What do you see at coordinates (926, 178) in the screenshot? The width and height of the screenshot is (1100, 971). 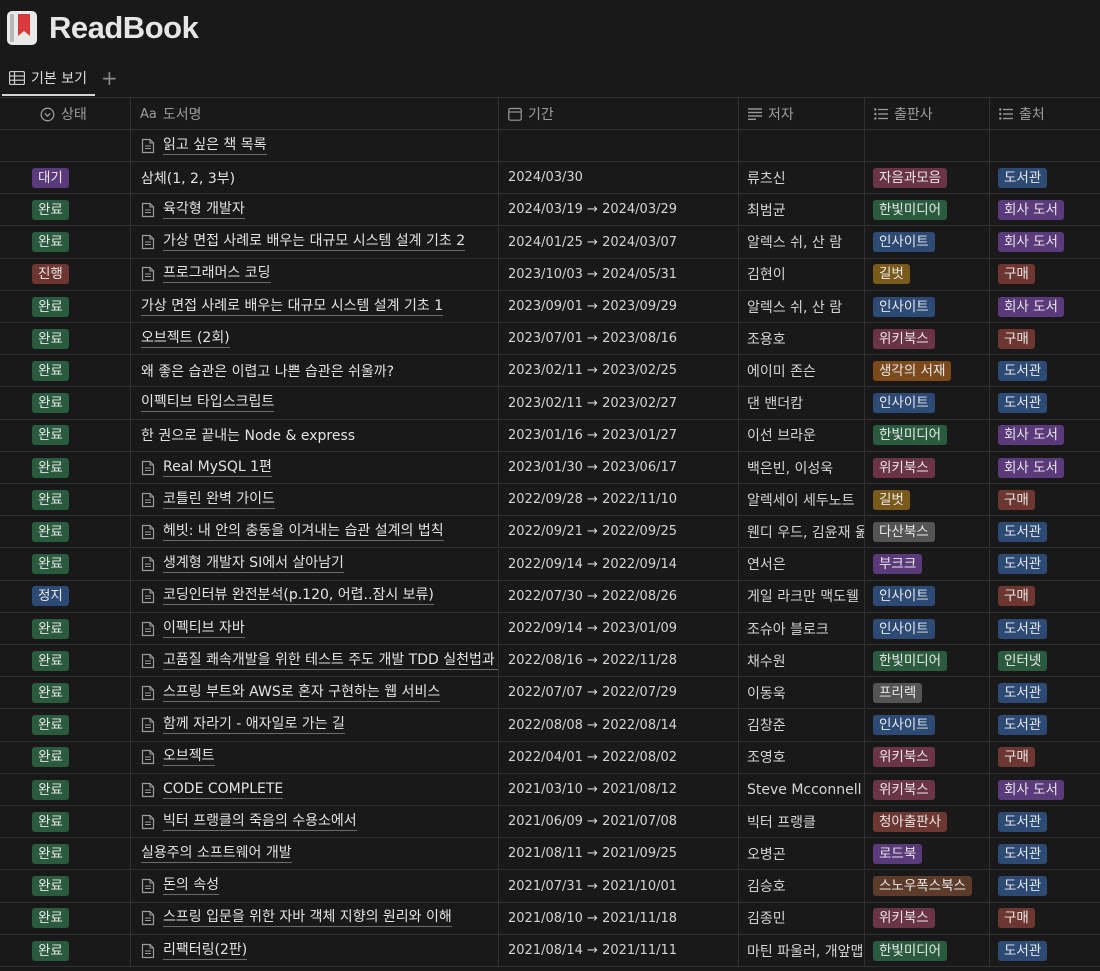 I see `publisher-cell: 자음과모음` at bounding box center [926, 178].